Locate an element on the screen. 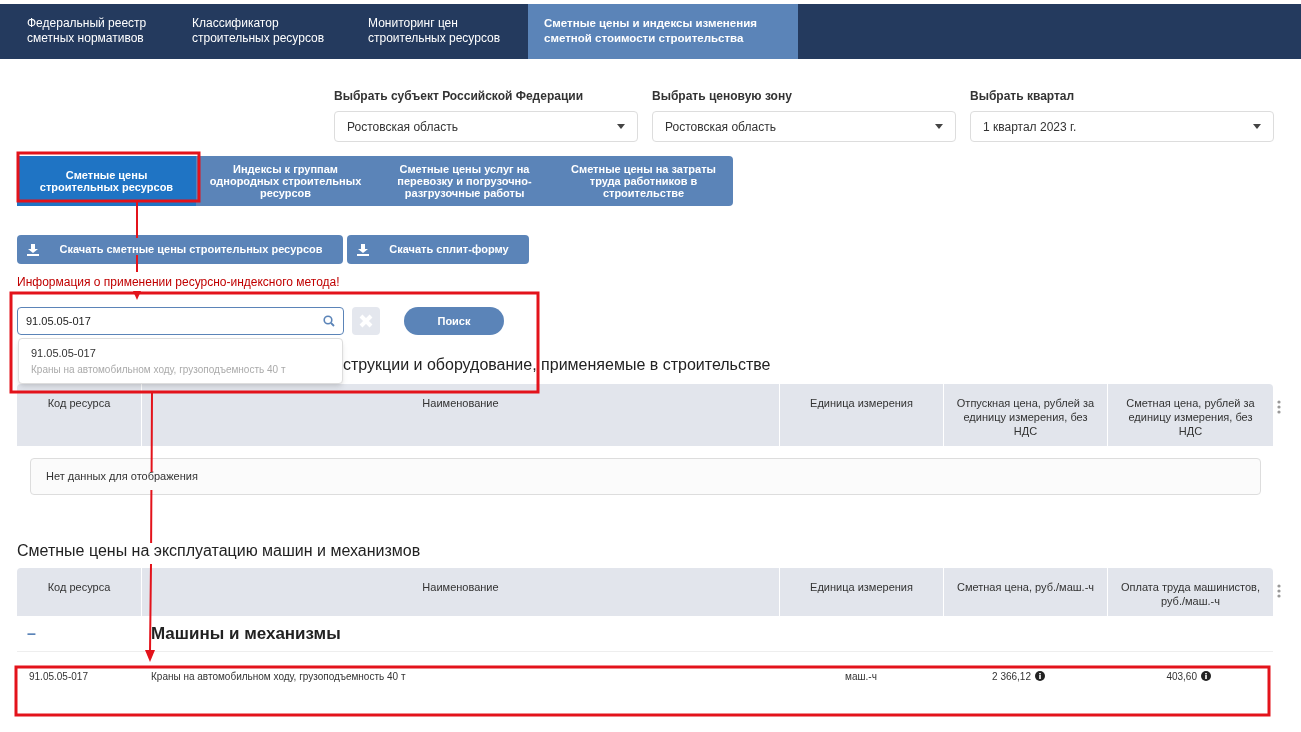  section-tab: Сметные цены на затраты труда работников в строительстве is located at coordinates (643, 181).